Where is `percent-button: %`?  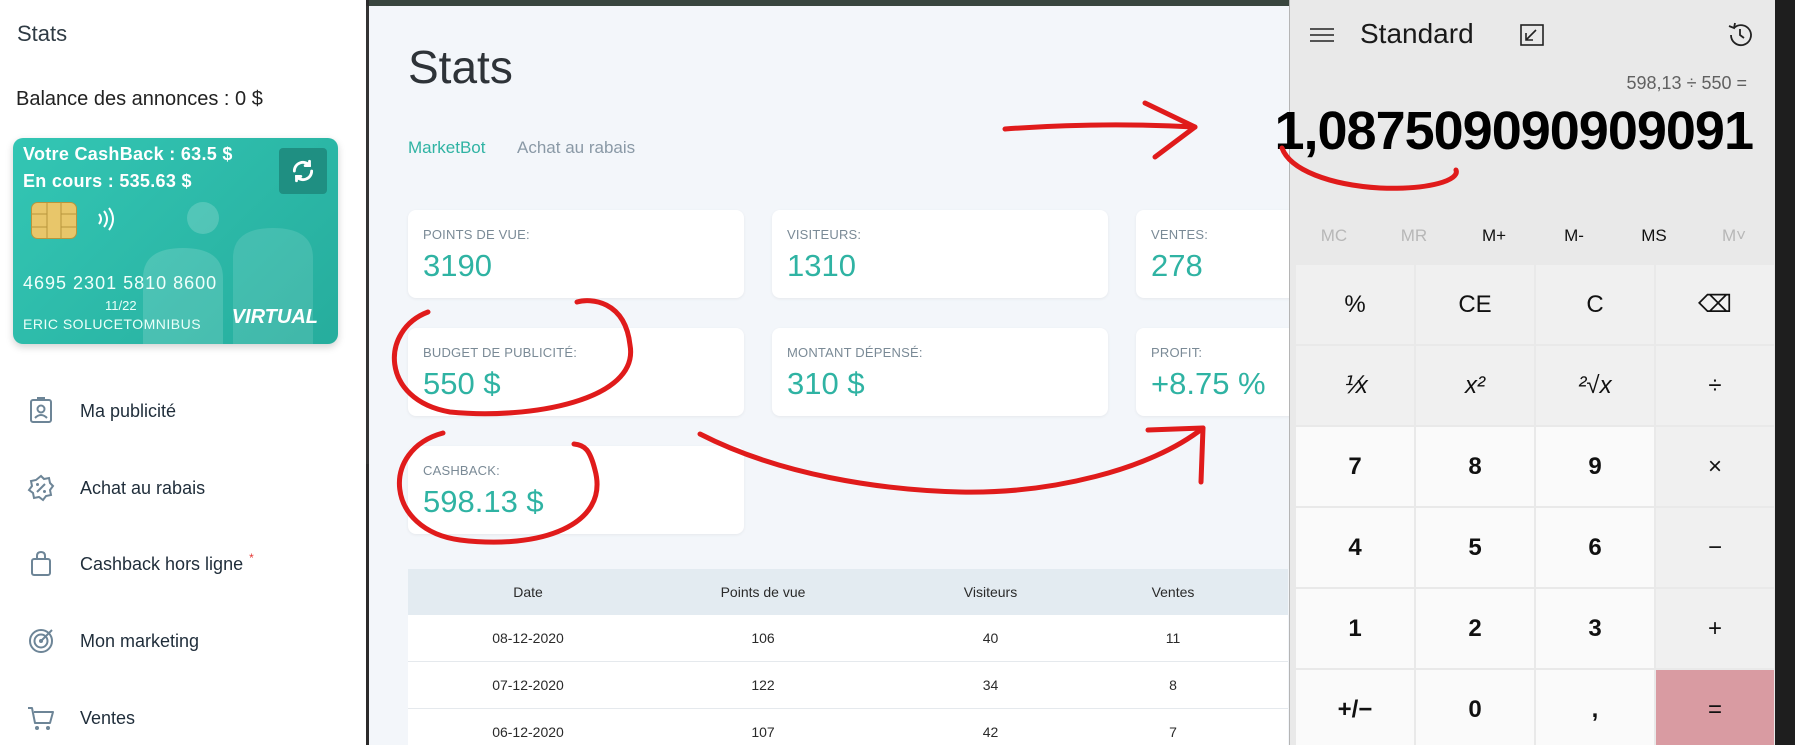 percent-button: % is located at coordinates (1355, 304).